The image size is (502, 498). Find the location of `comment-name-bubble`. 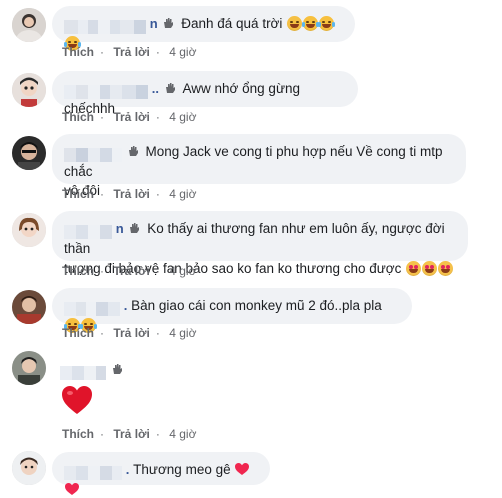

comment-name-bubble is located at coordinates (98, 368).